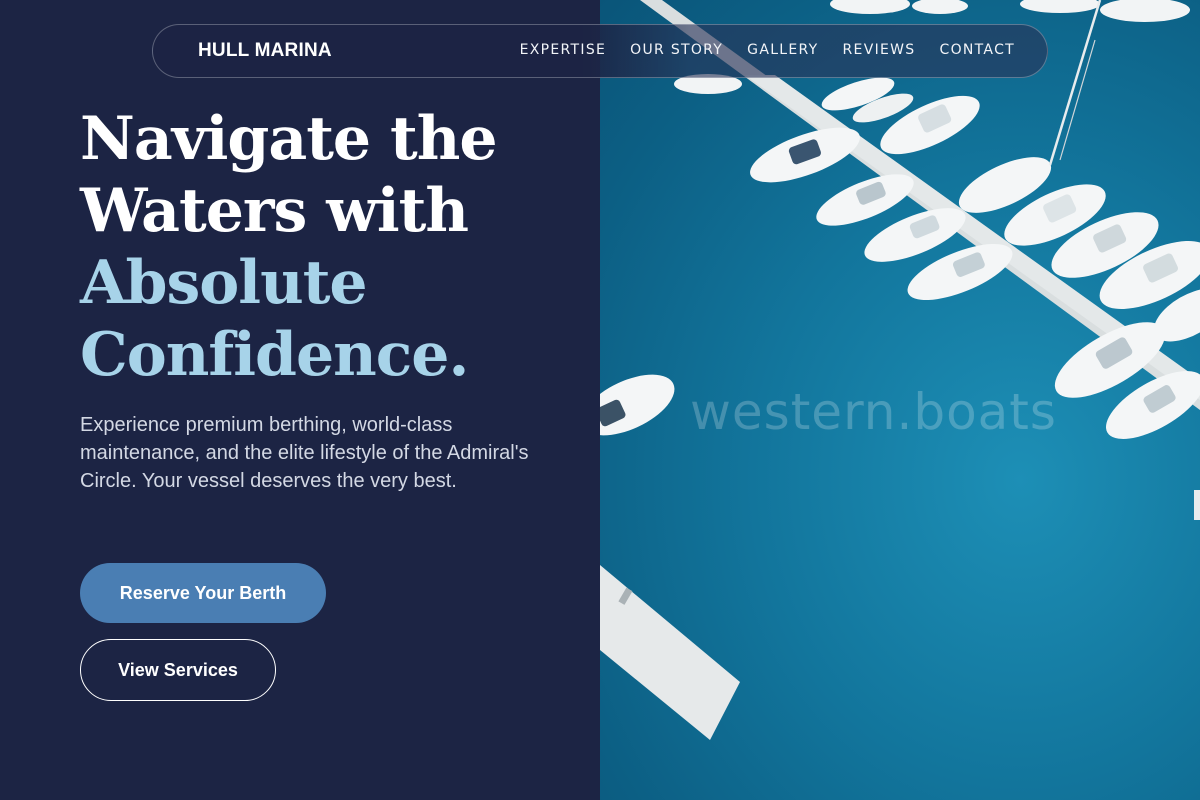  Describe the element at coordinates (288, 139) in the screenshot. I see `headline-line-1: Navigate the` at that location.